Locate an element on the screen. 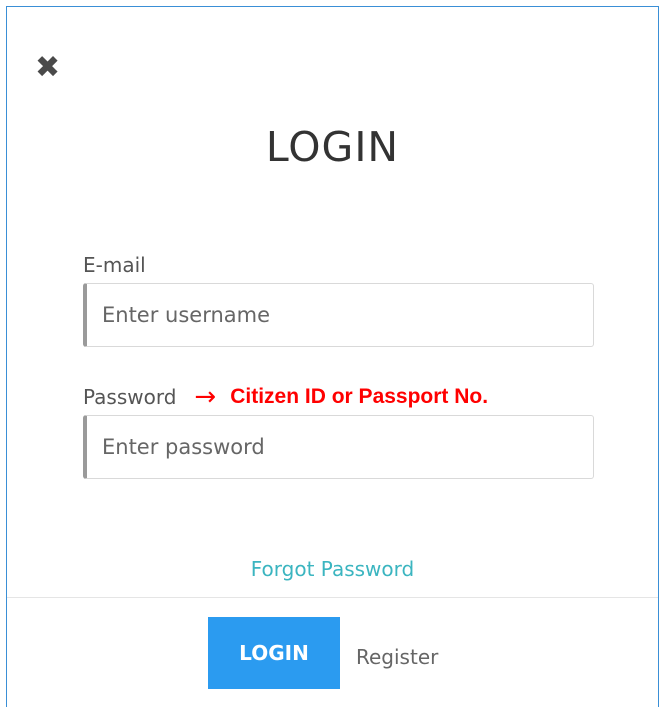  page-title: LOGIN is located at coordinates (332, 147).